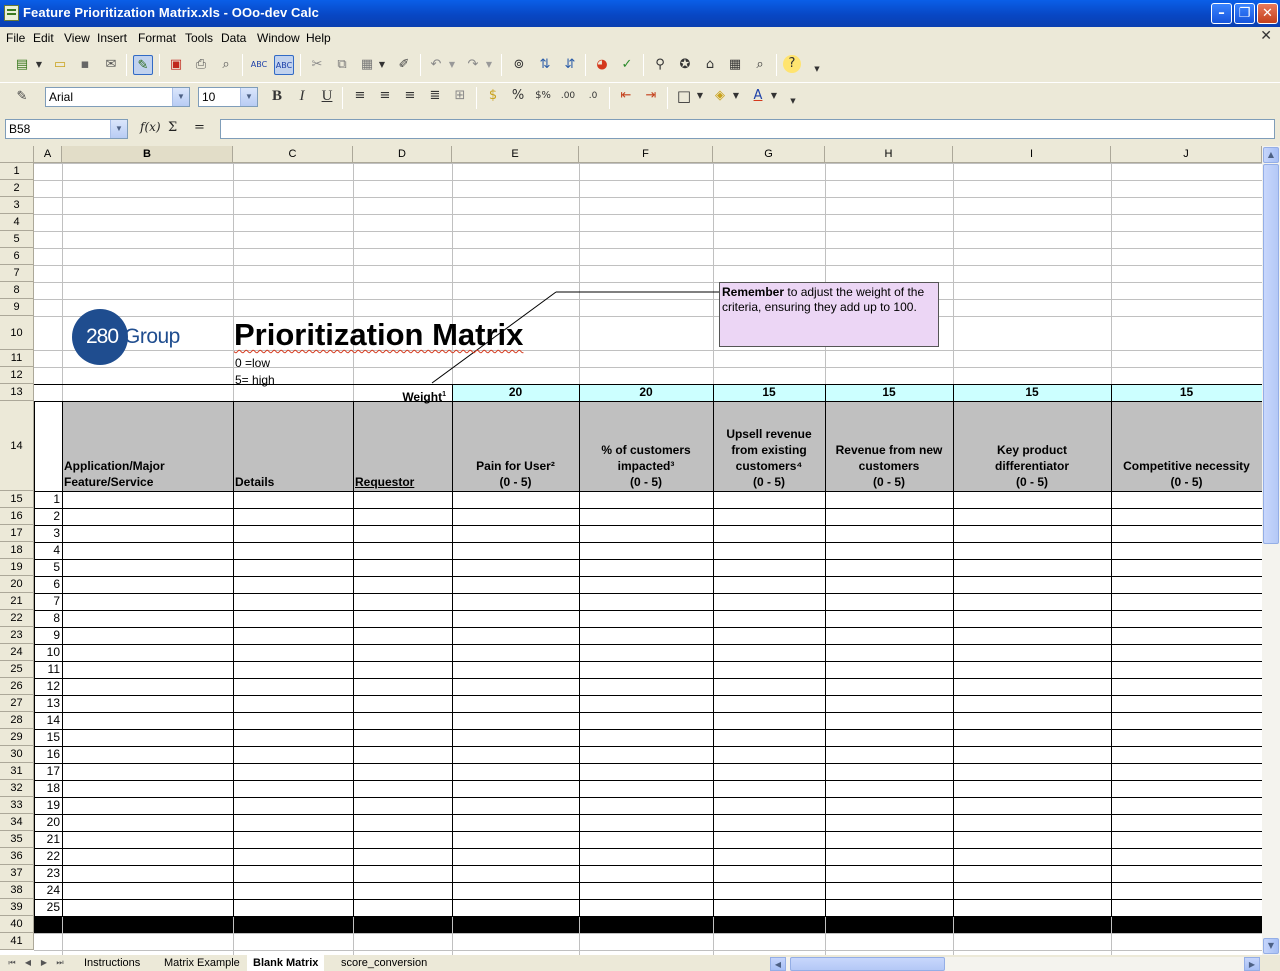  I want to click on item-number: 15, so click(47, 737).